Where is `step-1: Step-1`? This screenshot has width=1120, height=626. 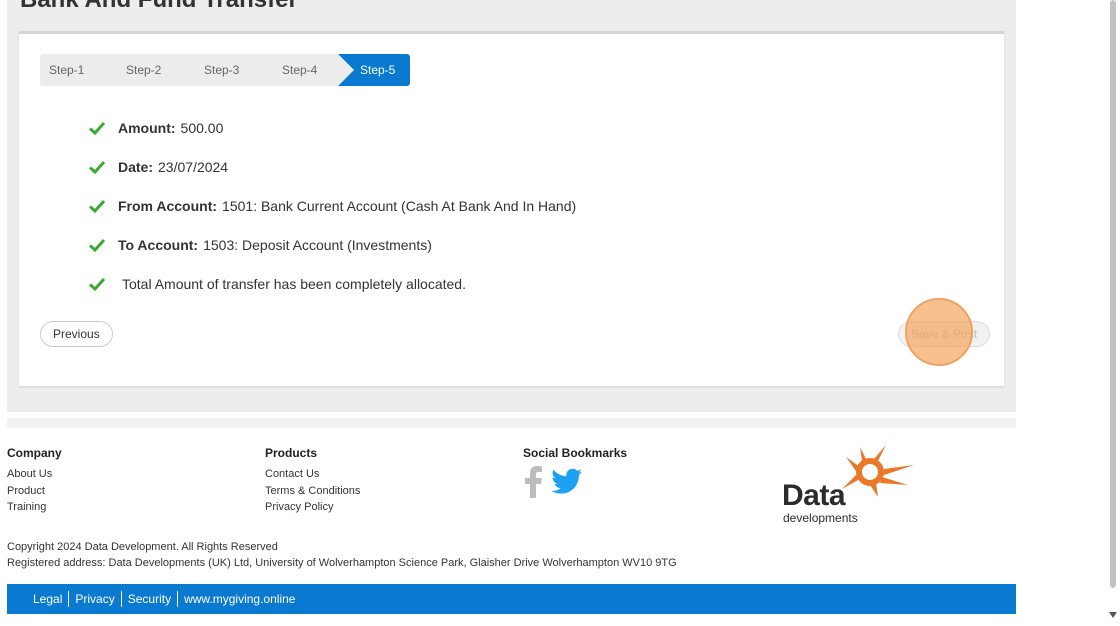
step-1: Step-1 is located at coordinates (80, 70).